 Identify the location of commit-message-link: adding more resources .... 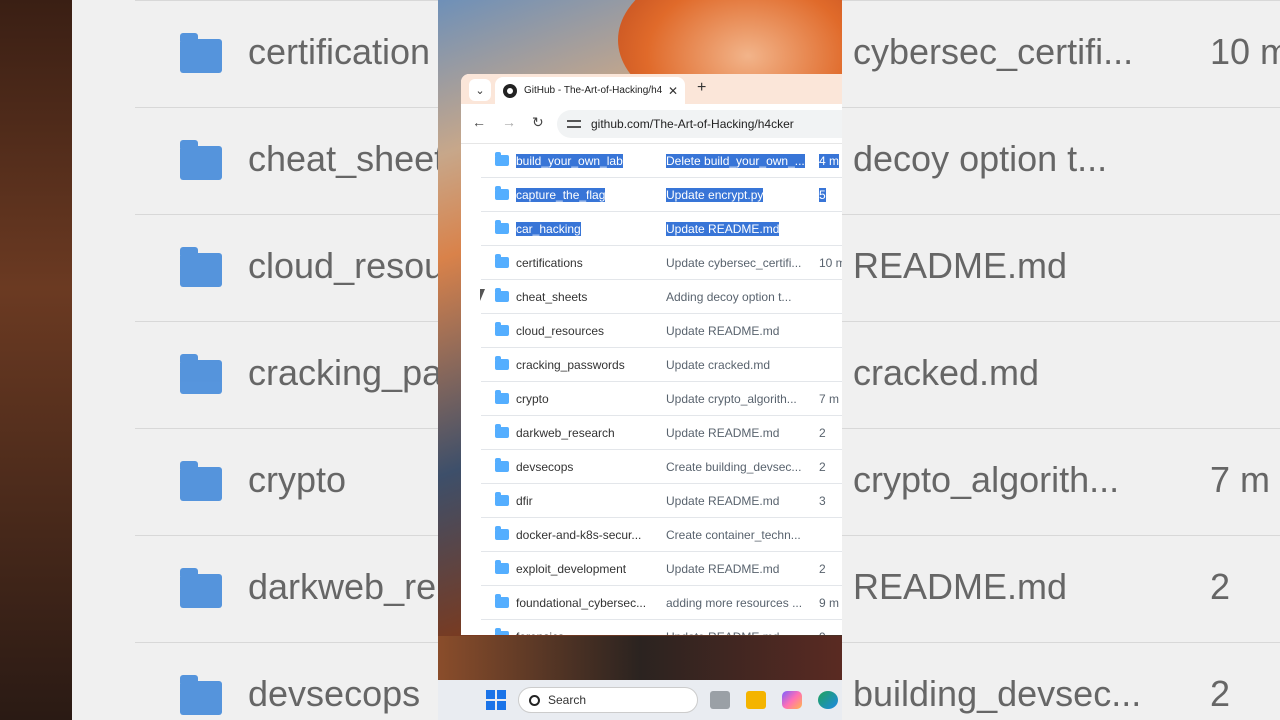
(734, 603).